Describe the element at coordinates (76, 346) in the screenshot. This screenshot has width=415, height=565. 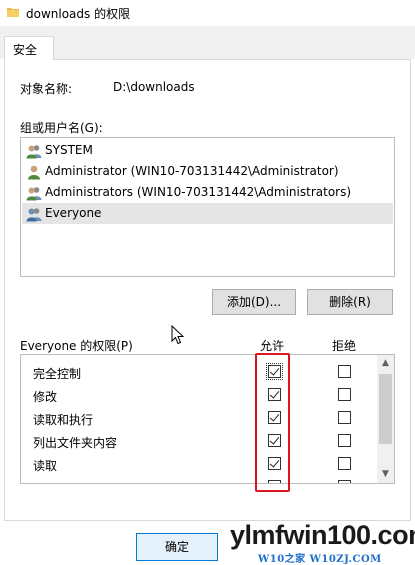
I see `permissions-label: Everyone 的权限(P)` at that location.